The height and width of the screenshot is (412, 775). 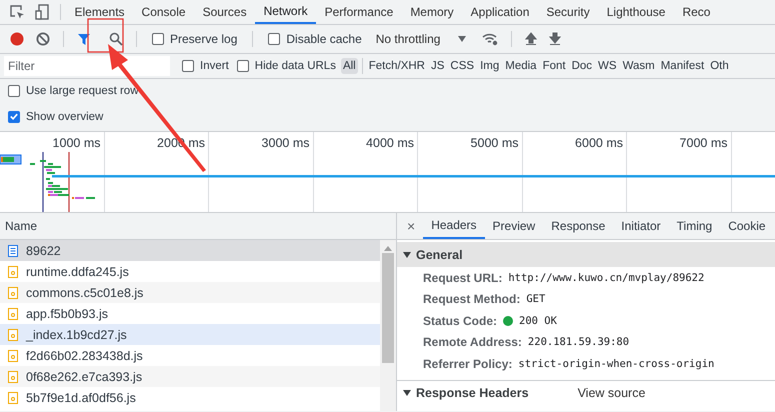 What do you see at coordinates (696, 12) in the screenshot?
I see `panel-tab: Reco` at bounding box center [696, 12].